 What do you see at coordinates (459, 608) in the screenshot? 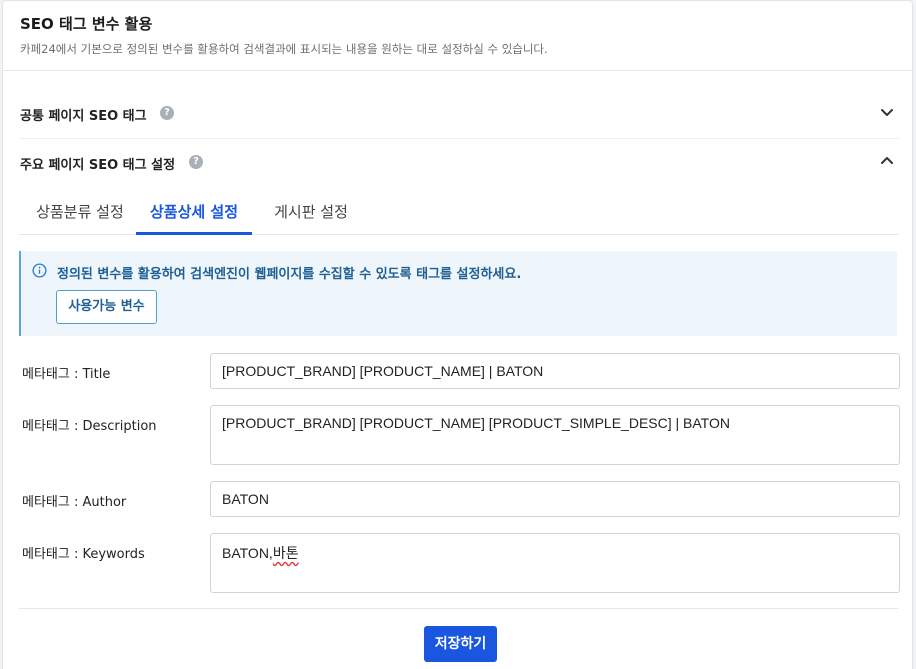
I see `divider` at bounding box center [459, 608].